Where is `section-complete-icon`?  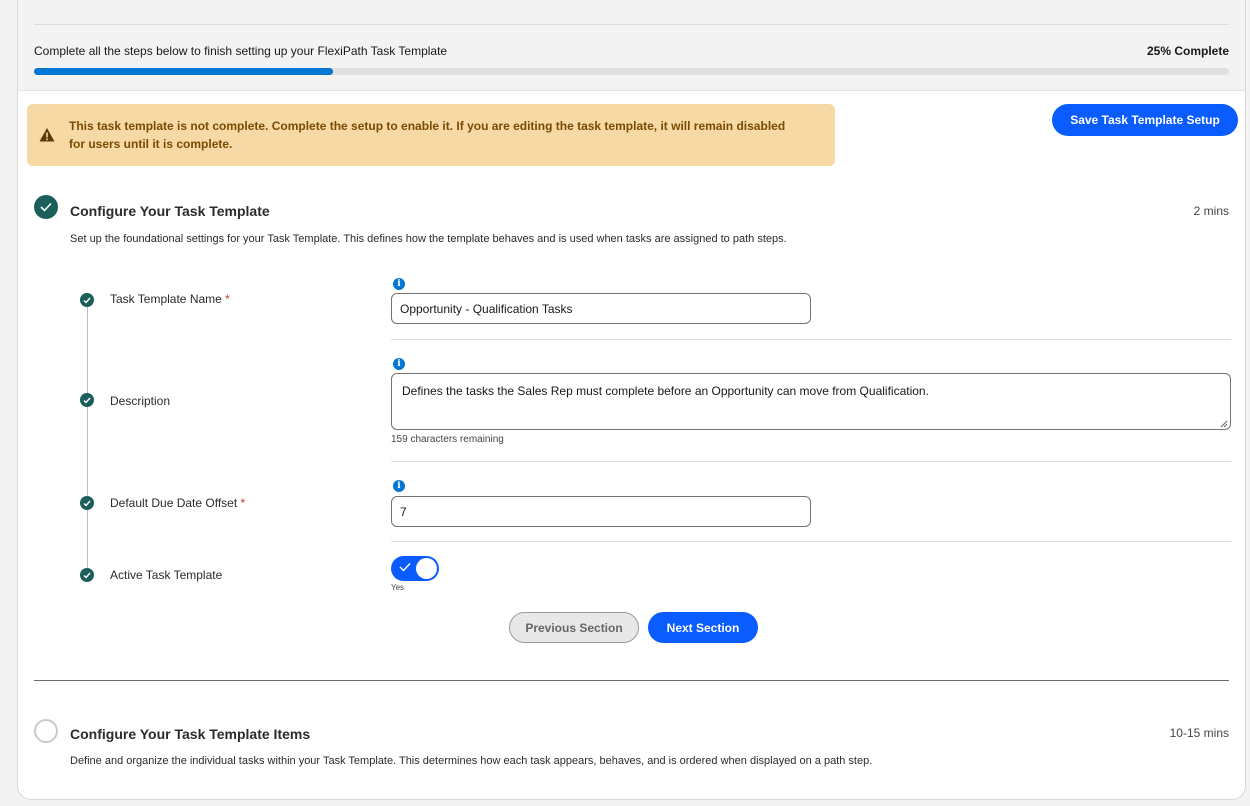 section-complete-icon is located at coordinates (46, 207).